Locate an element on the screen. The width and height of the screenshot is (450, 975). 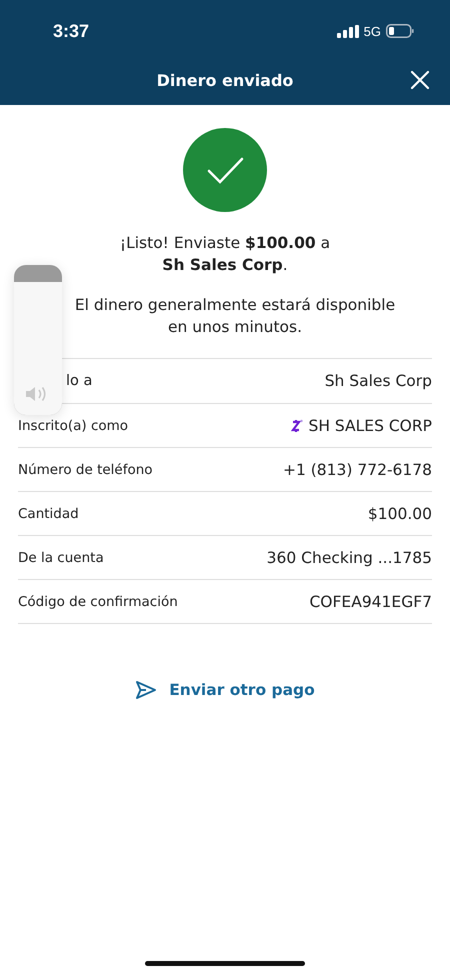
network-label: 5G is located at coordinates (372, 31).